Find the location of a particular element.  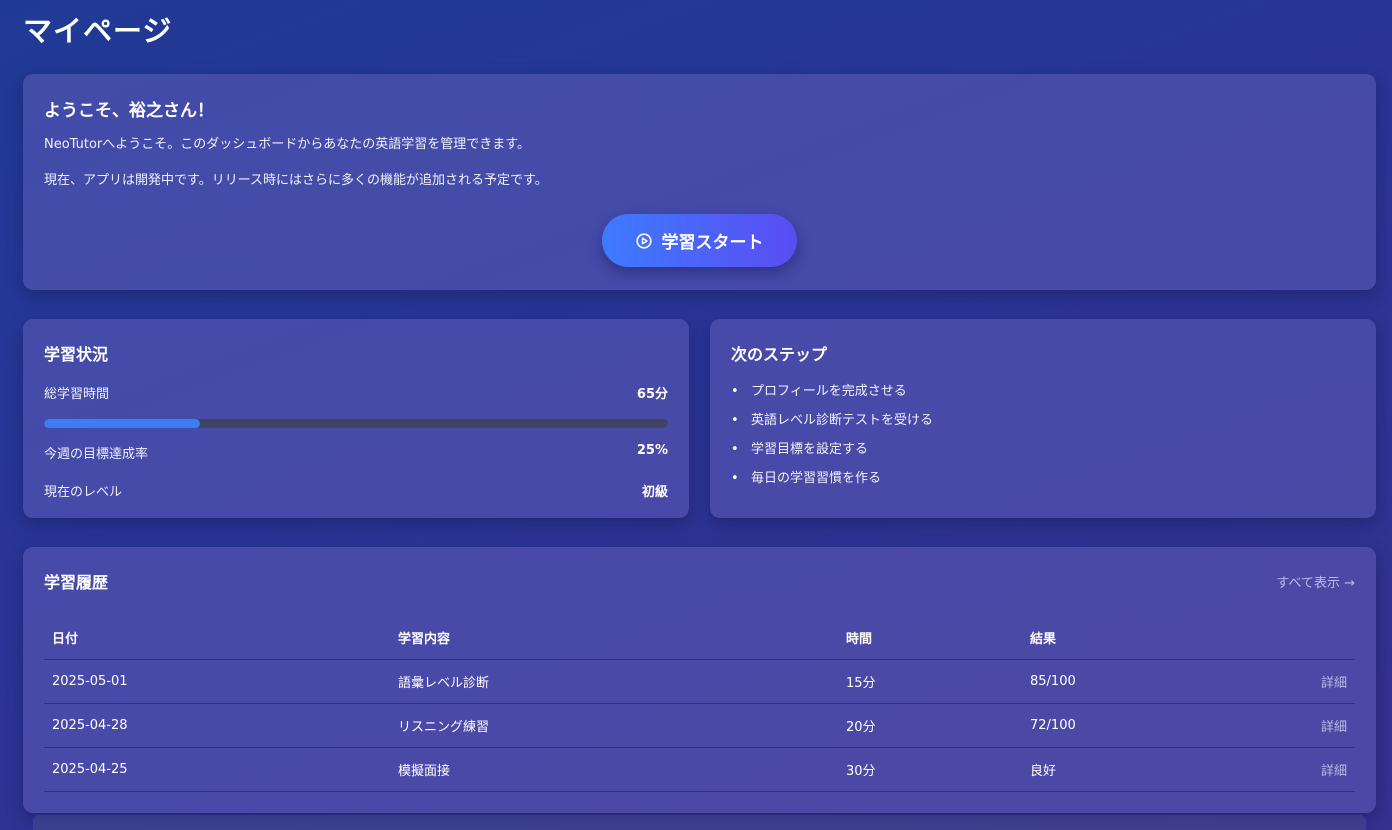

page-title: マイページ is located at coordinates (98, 31).